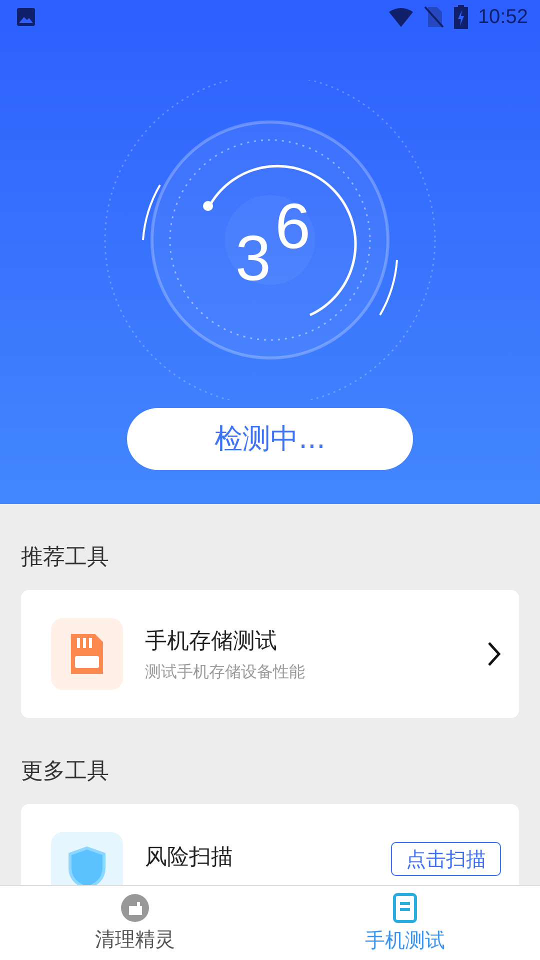 This screenshot has width=540, height=960. I want to click on status-time: 10:52, so click(503, 17).